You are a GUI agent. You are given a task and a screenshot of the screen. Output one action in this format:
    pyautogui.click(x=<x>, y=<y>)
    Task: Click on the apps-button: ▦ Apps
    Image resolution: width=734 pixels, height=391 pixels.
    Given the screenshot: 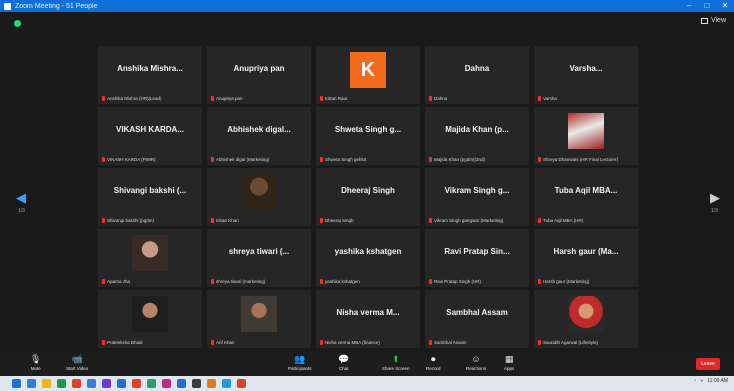 What is the action you would take?
    pyautogui.click(x=509, y=362)
    